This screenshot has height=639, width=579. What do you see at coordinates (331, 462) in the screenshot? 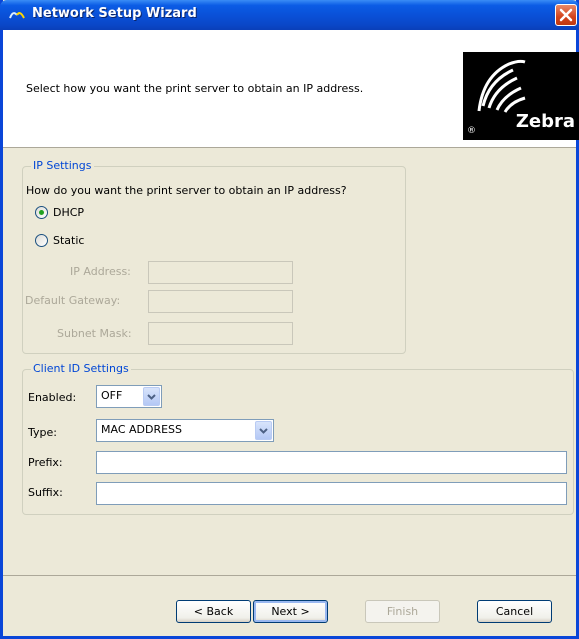
I see `prefix-field` at bounding box center [331, 462].